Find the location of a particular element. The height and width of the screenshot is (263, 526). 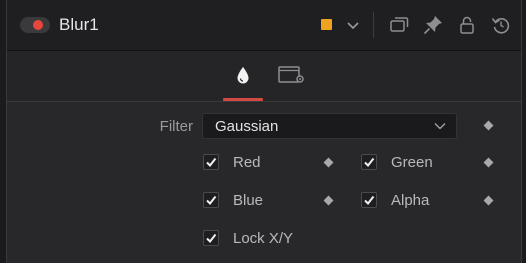

red-checkbox is located at coordinates (211, 162).